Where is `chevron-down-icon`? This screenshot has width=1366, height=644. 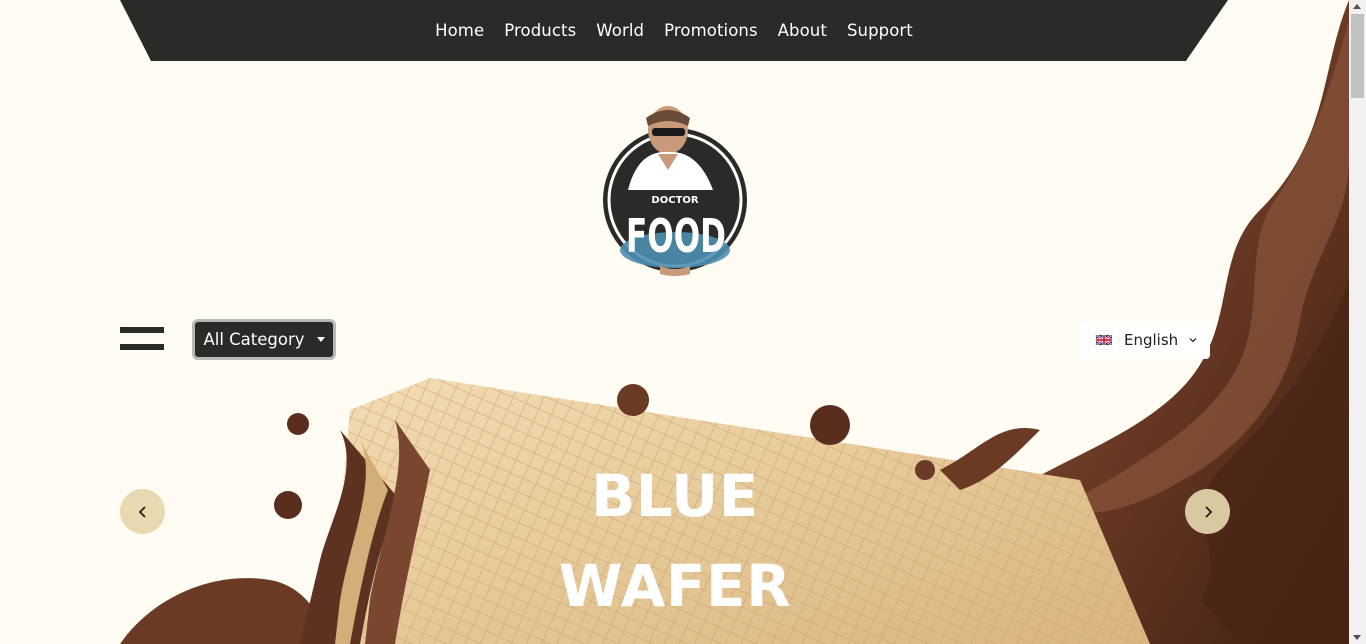 chevron-down-icon is located at coordinates (1193, 340).